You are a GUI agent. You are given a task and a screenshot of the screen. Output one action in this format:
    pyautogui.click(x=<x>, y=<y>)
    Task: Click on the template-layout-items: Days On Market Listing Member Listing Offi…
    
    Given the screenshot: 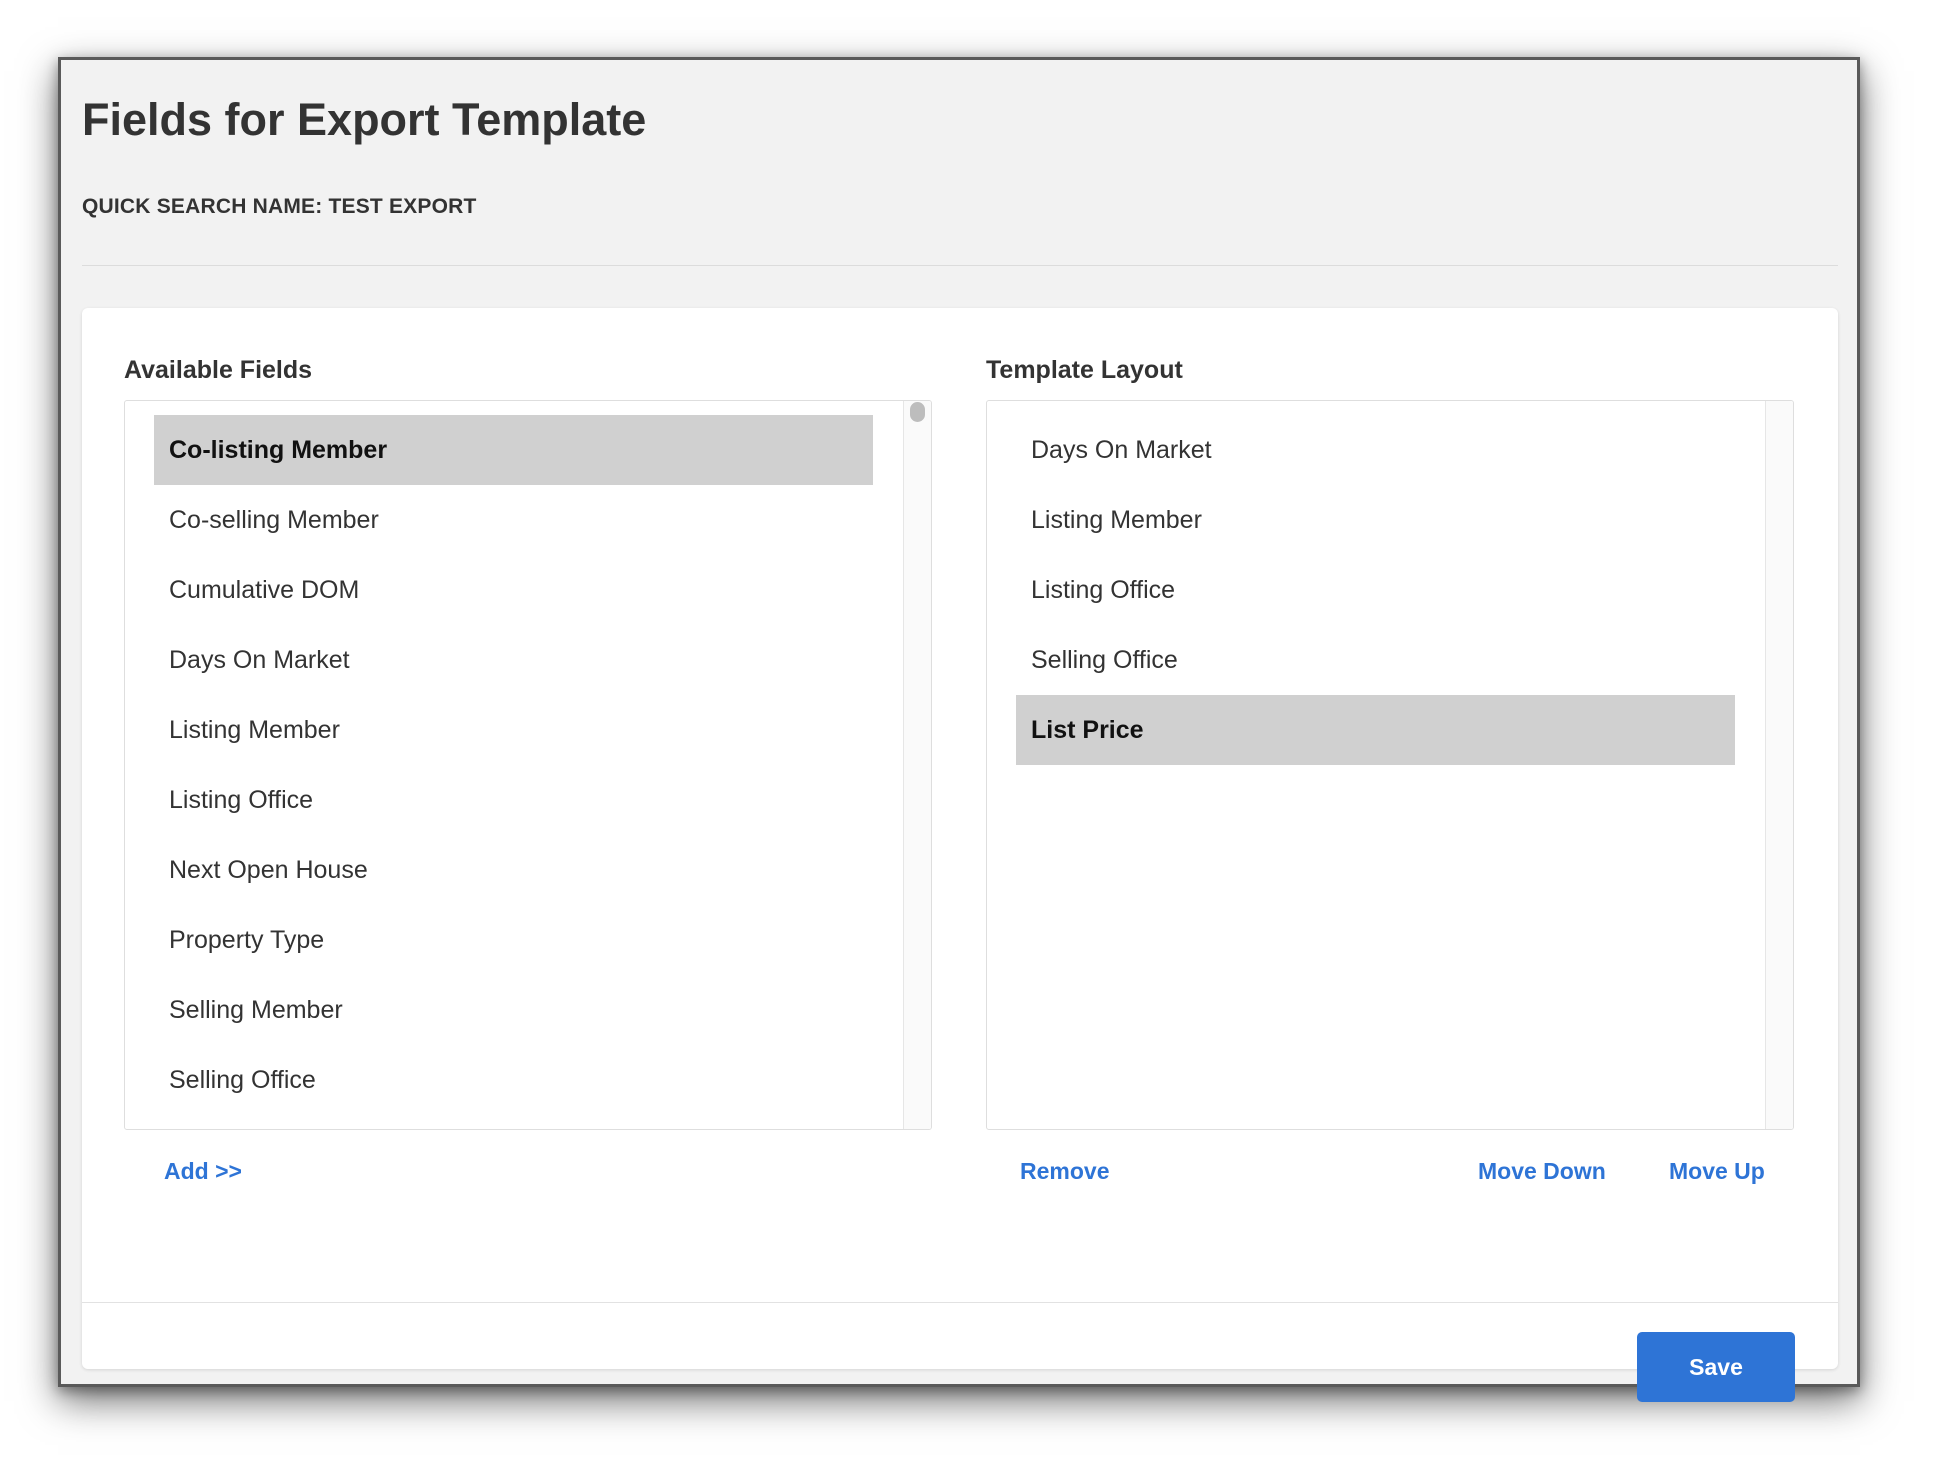 What is the action you would take?
    pyautogui.click(x=1375, y=590)
    